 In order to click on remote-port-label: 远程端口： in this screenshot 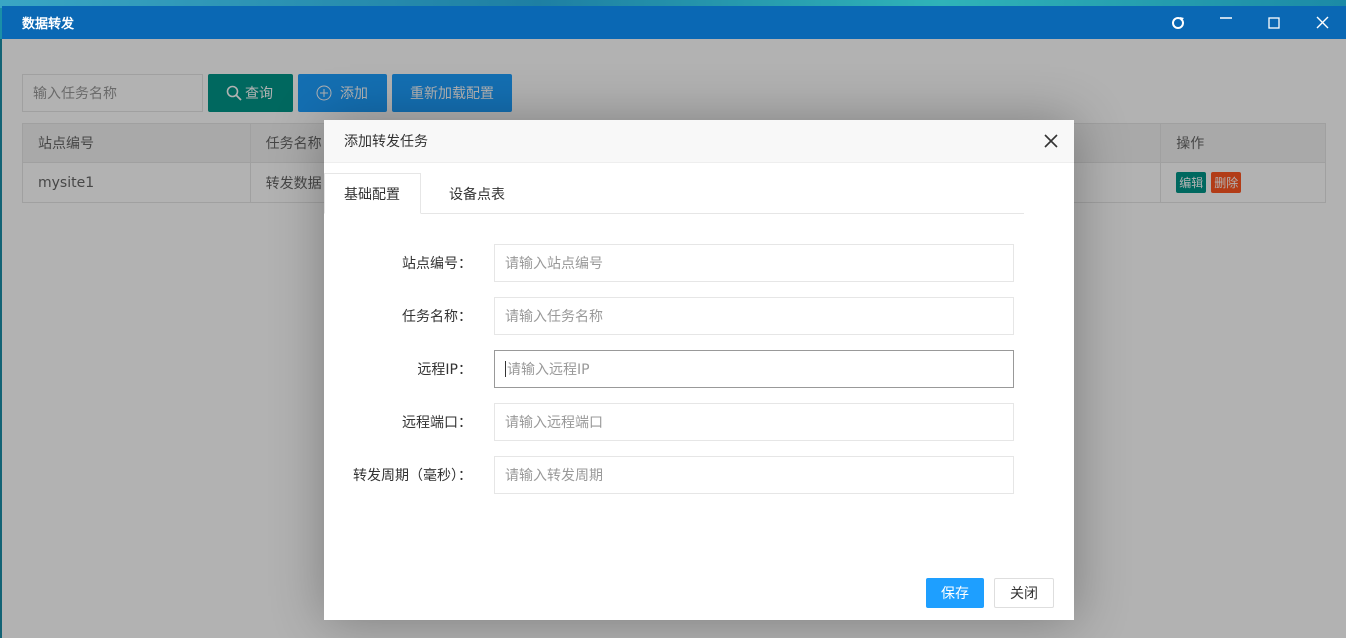, I will do `click(437, 423)`.